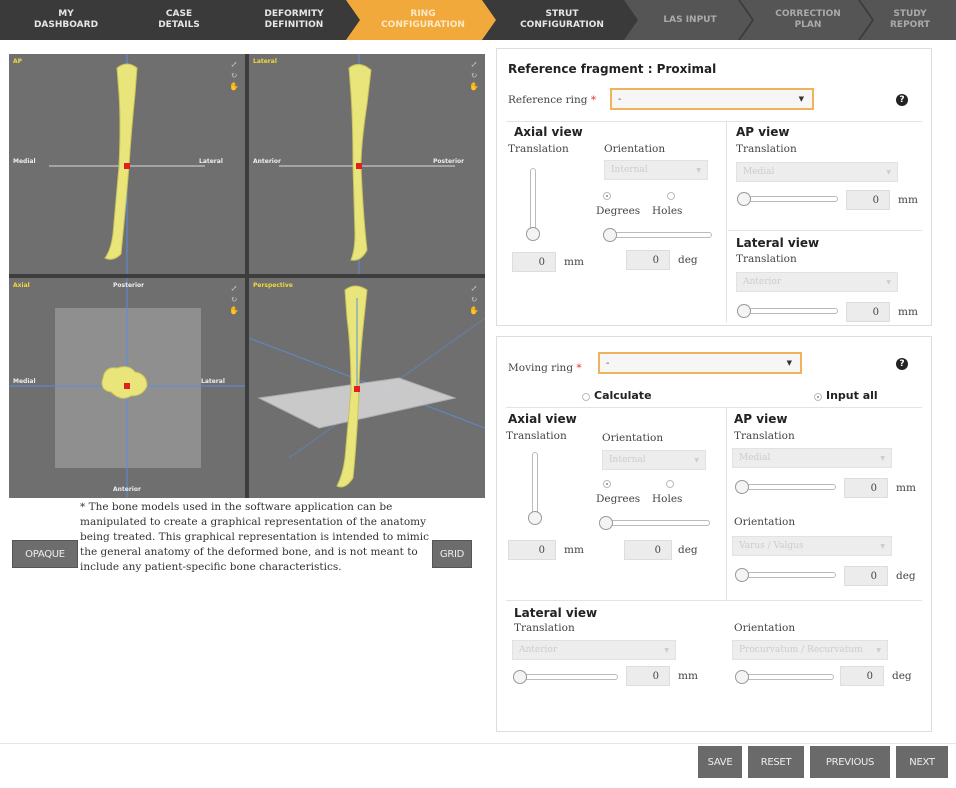  What do you see at coordinates (607, 196) in the screenshot?
I see `ref-degrees-radio` at bounding box center [607, 196].